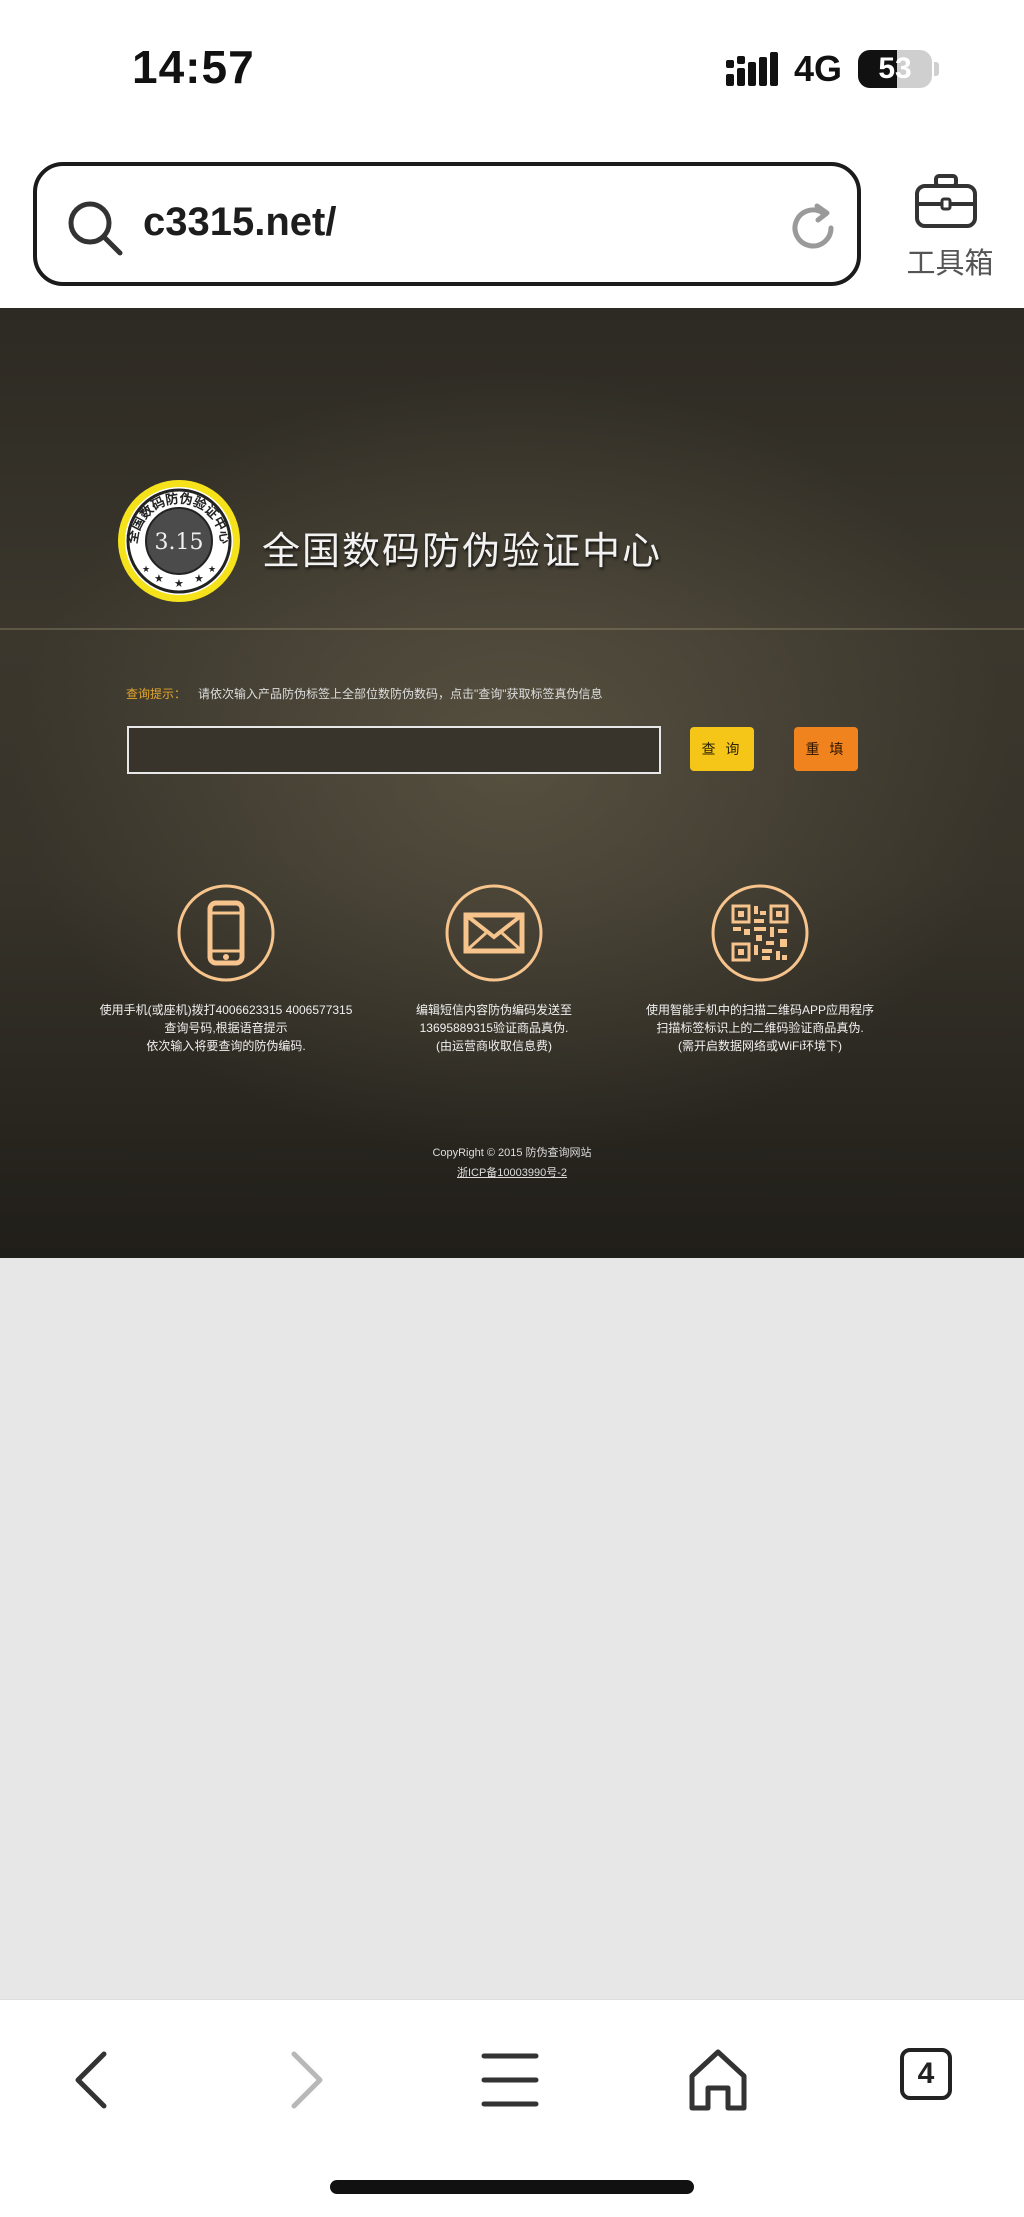  I want to click on home-indicator, so click(512, 2187).